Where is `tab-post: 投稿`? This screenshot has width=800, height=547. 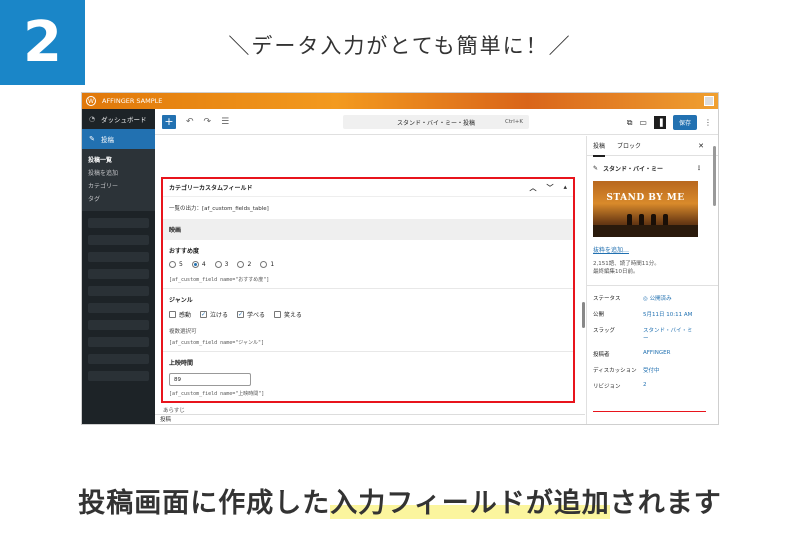 tab-post: 投稿 is located at coordinates (599, 145).